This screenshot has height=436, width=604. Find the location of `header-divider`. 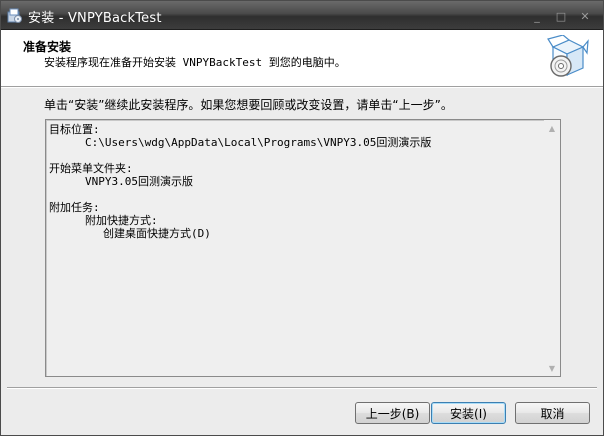

header-divider is located at coordinates (302, 87).